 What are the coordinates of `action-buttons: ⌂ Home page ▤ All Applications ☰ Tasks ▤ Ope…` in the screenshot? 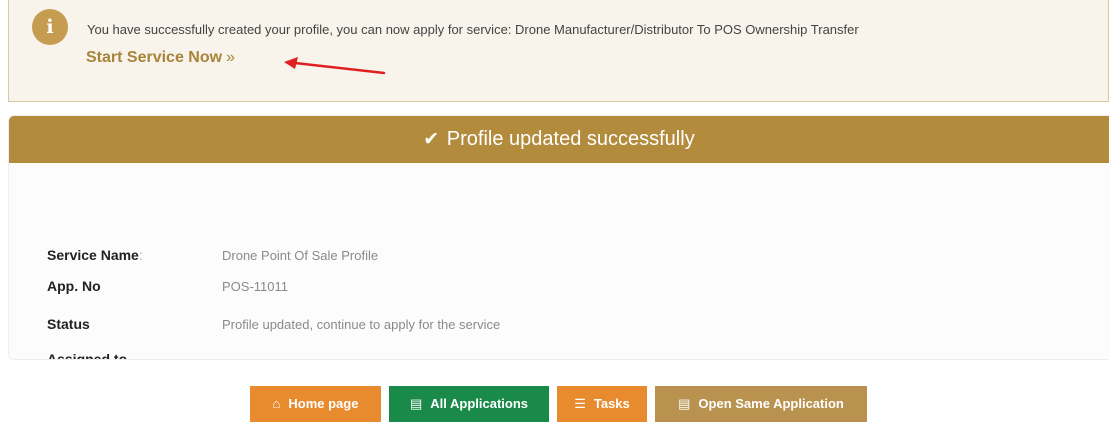 It's located at (554, 404).